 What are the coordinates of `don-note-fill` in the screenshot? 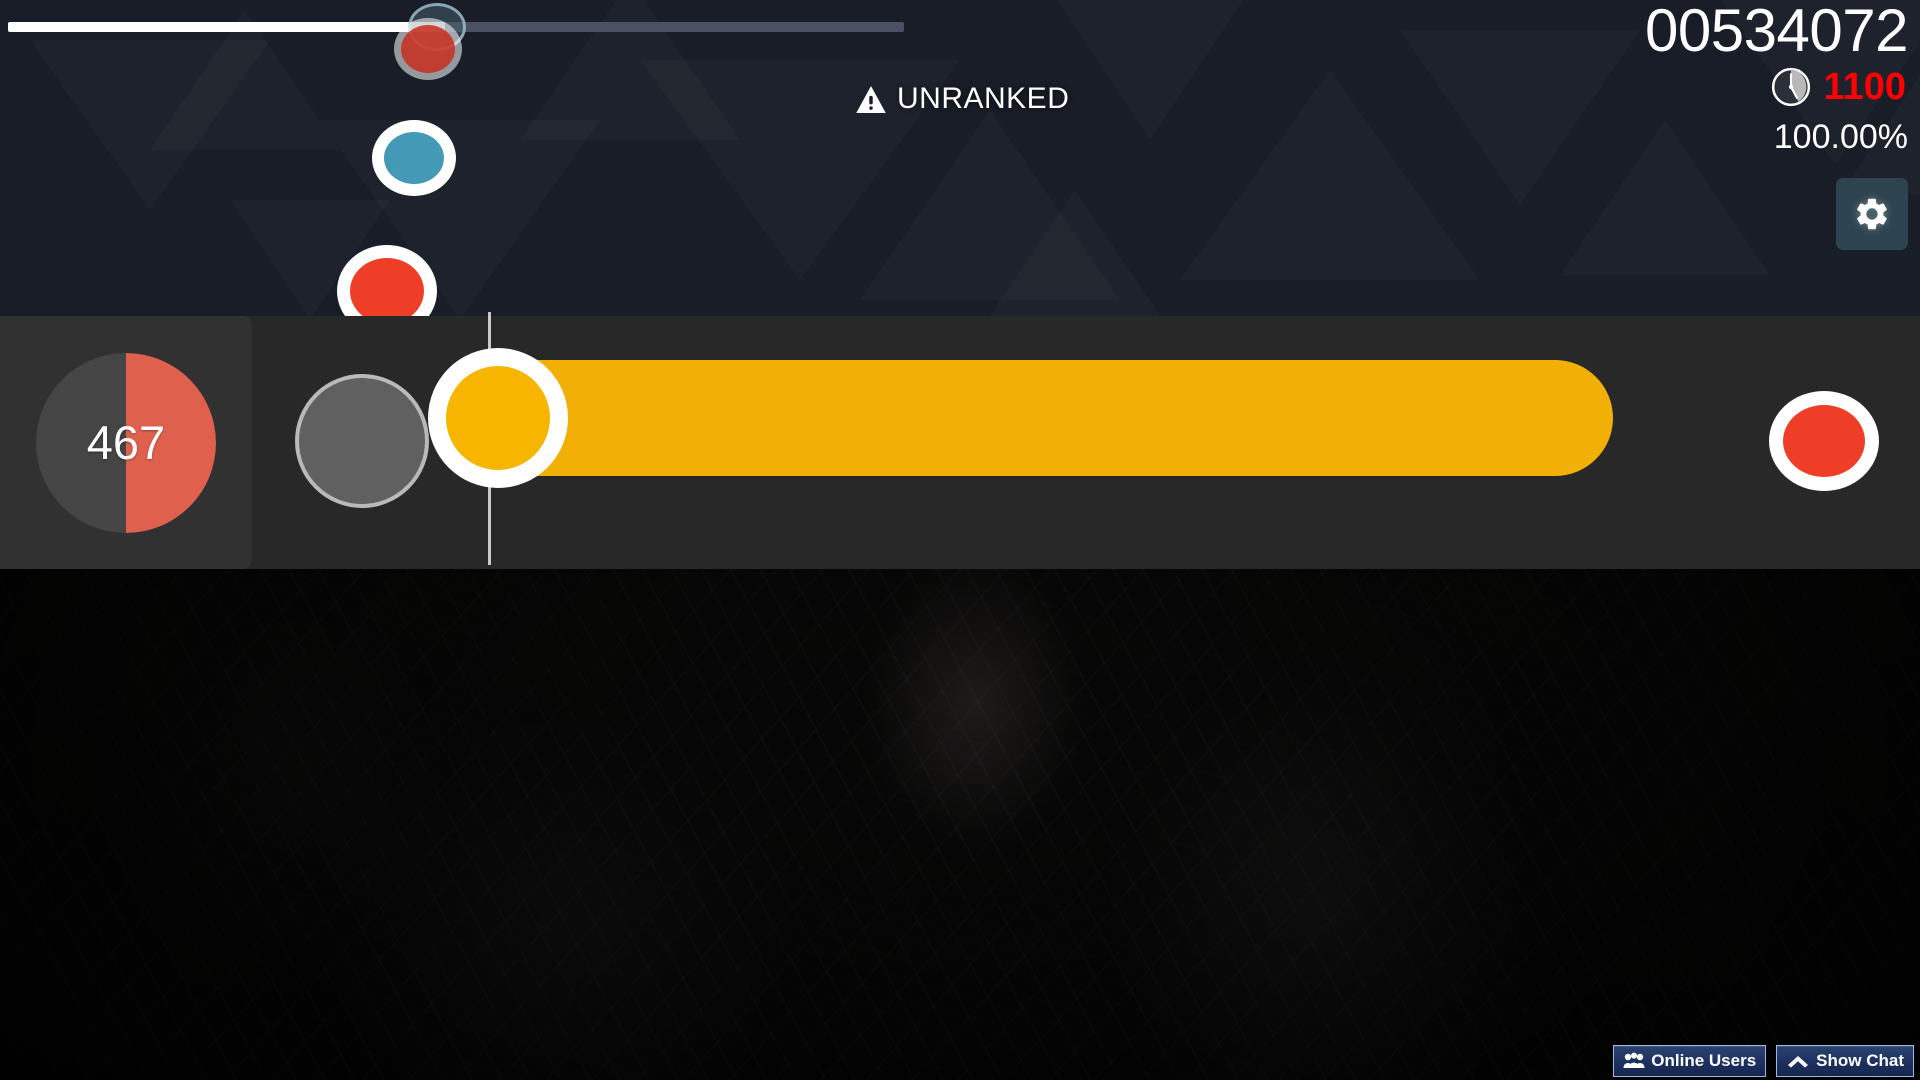 It's located at (387, 287).